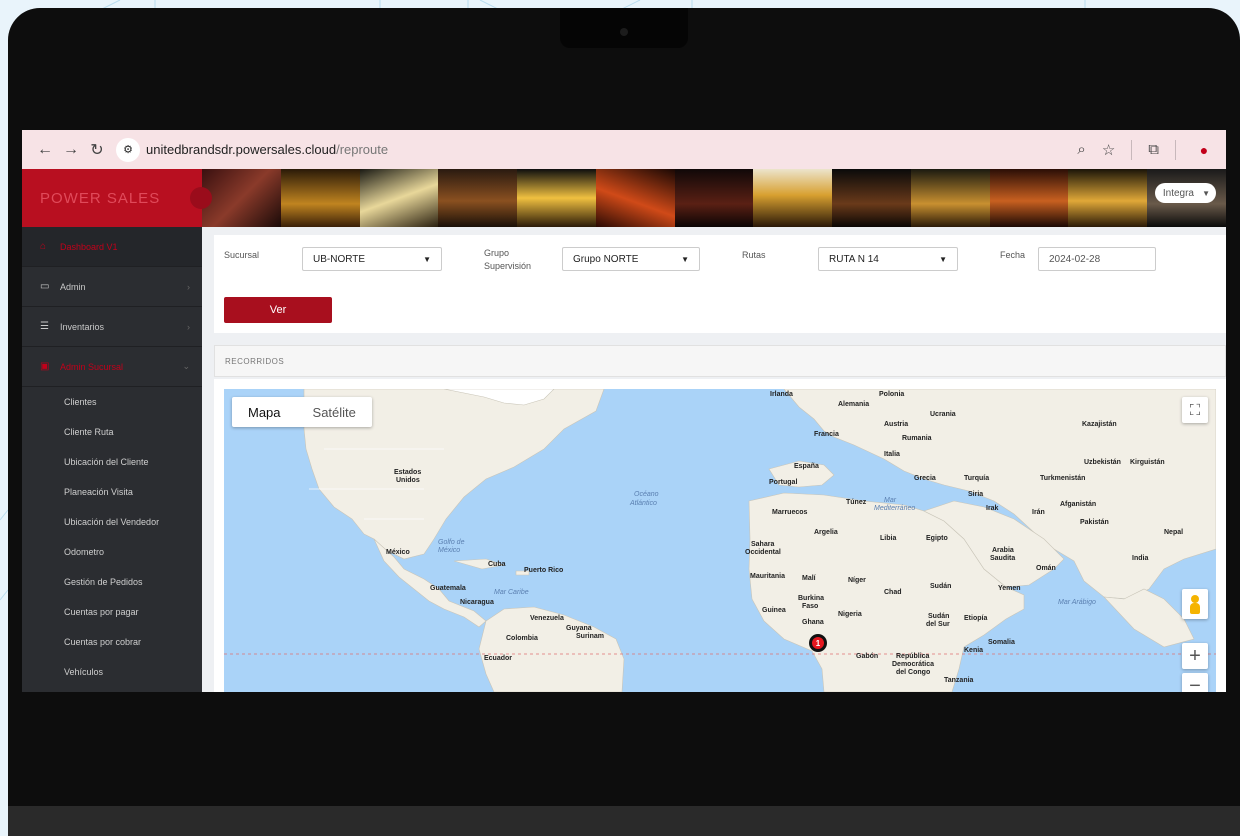 The image size is (1240, 836). I want to click on map-label: Túnez, so click(856, 502).